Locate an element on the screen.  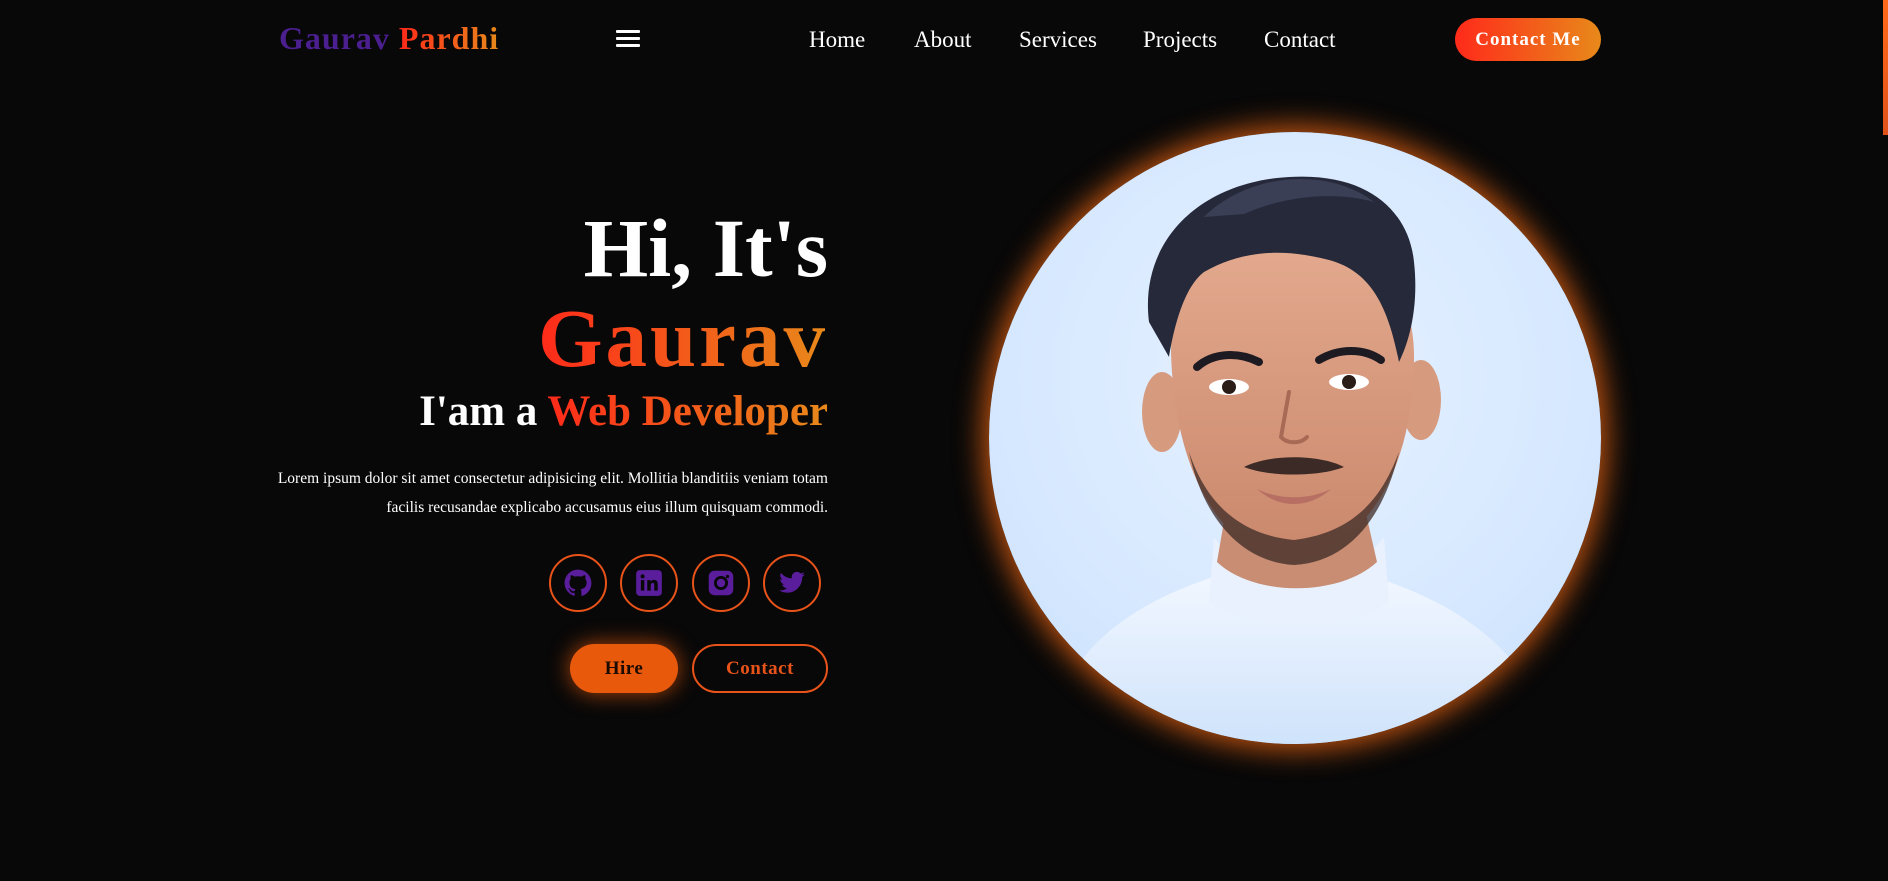
nav-link-contact: Contact is located at coordinates (1300, 40).